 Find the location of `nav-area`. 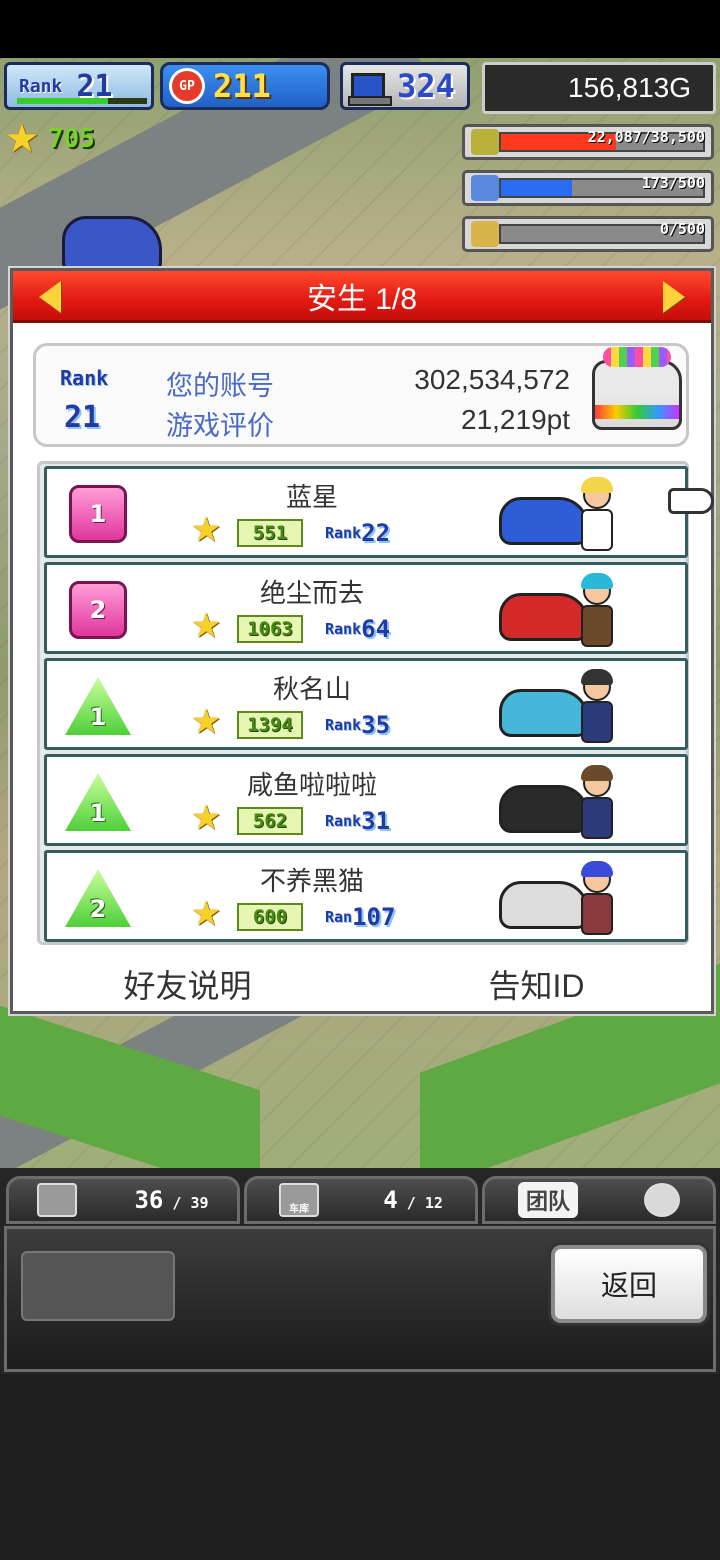

nav-area is located at coordinates (360, 1467).